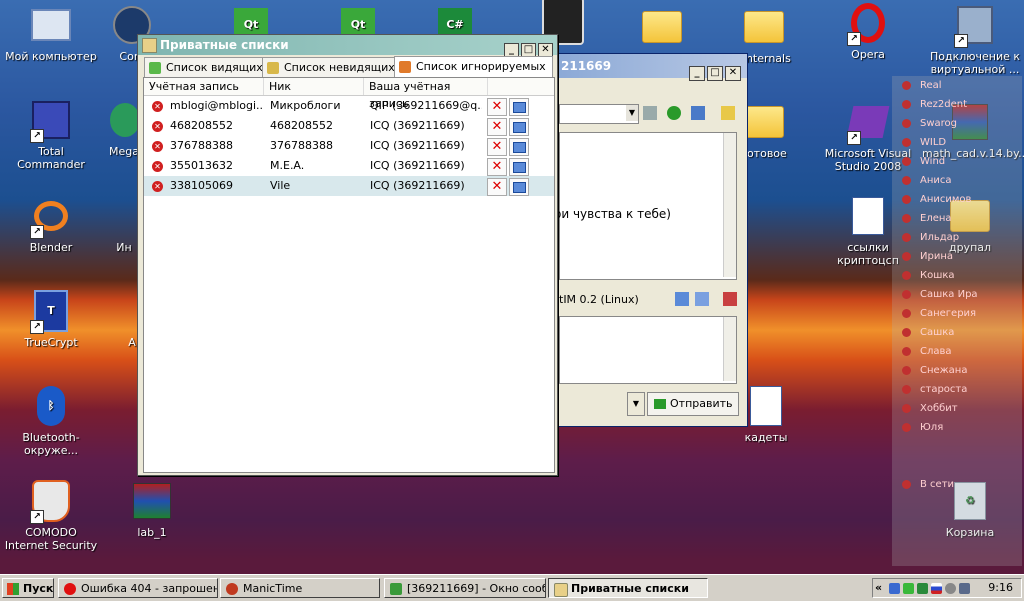 This screenshot has width=1024, height=601. I want to click on taskbar-item-manictime: ManicTime, so click(300, 588).